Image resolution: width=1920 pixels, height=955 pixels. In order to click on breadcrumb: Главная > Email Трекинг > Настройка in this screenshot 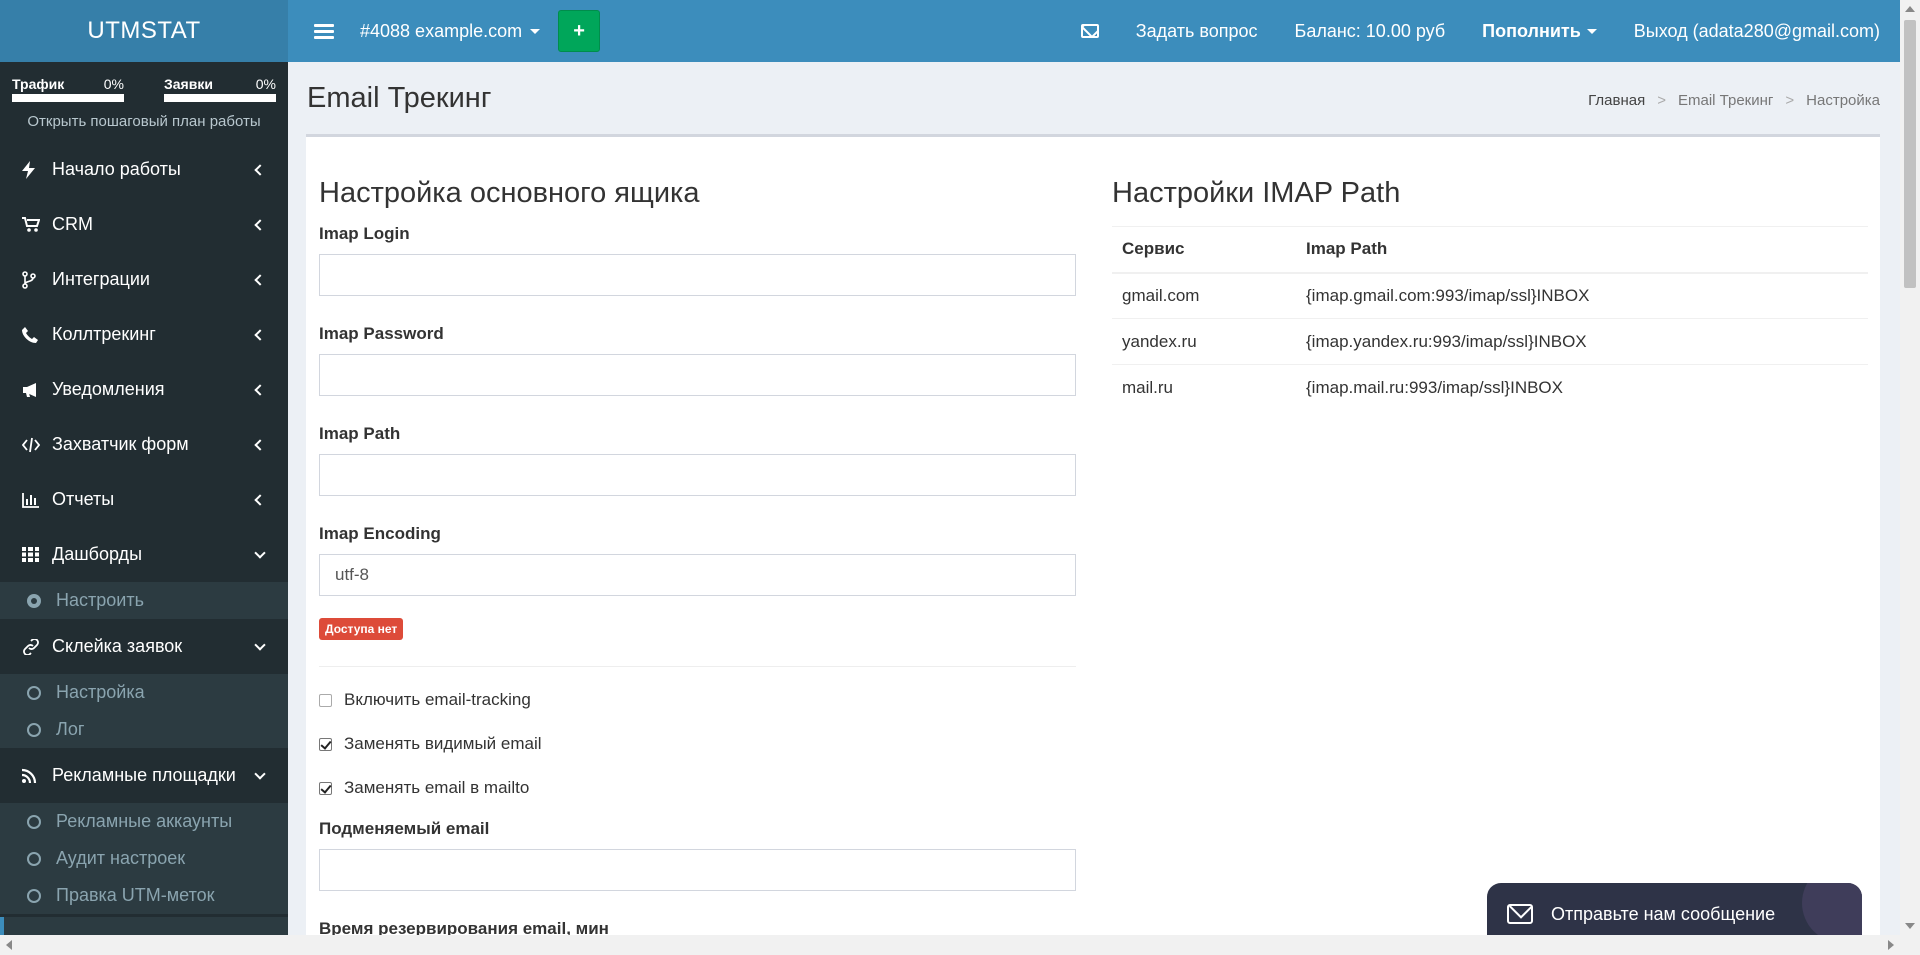, I will do `click(1734, 100)`.